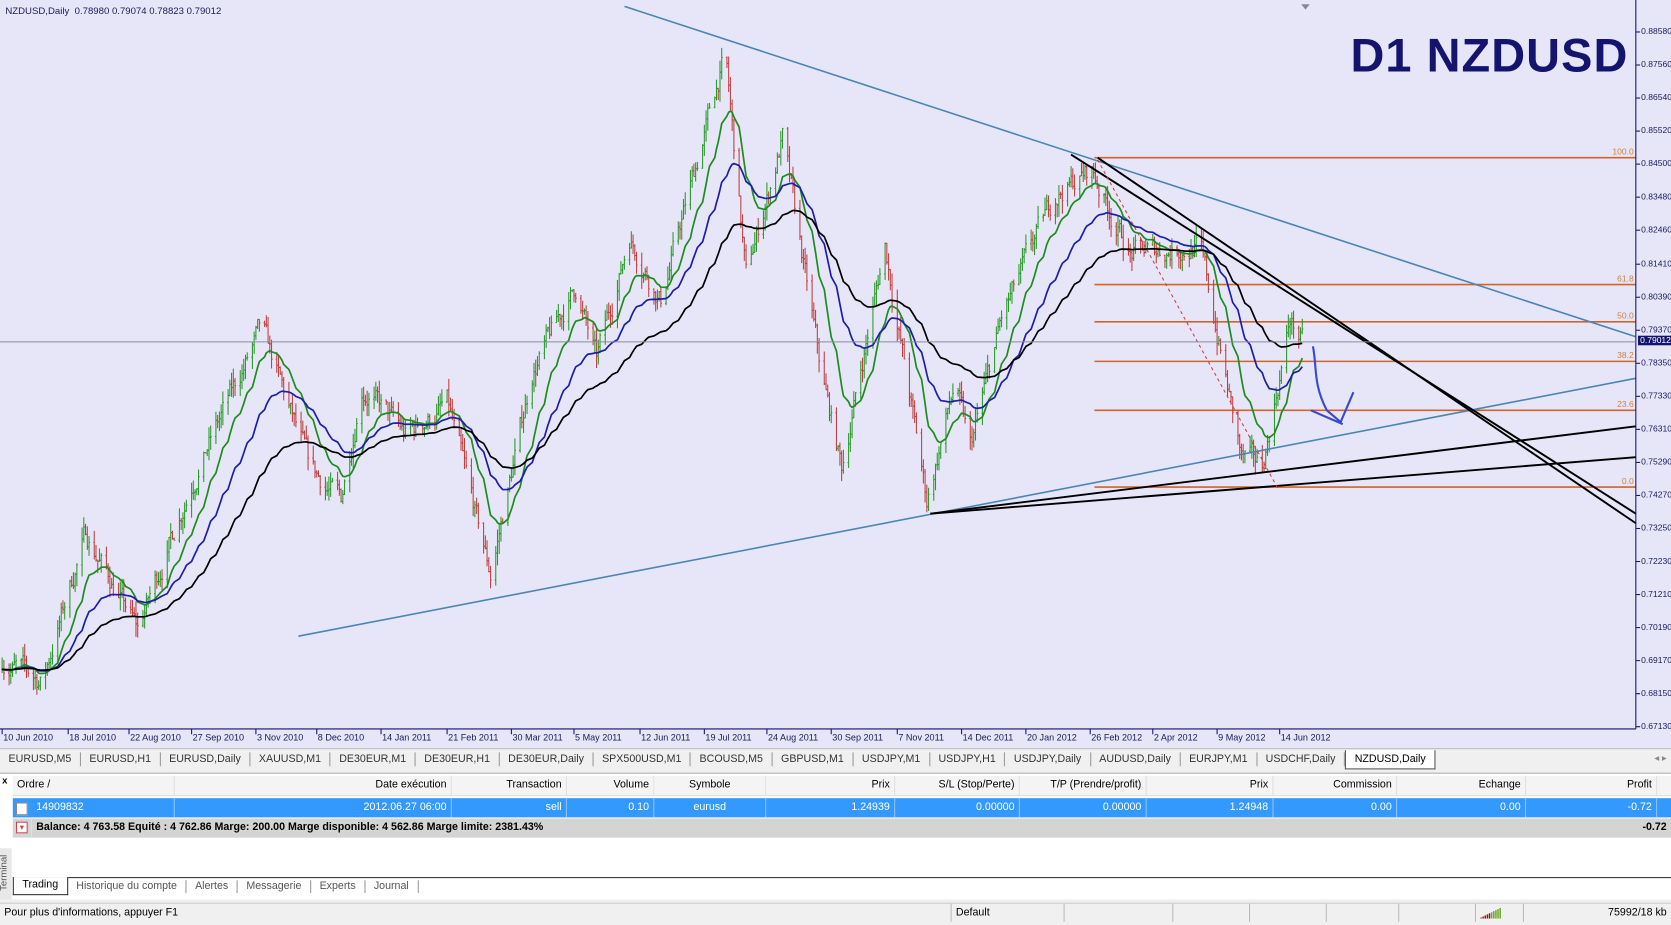 This screenshot has width=1671, height=925. I want to click on tab-de30eur-daily: DE30EUR,Daily, so click(547, 759).